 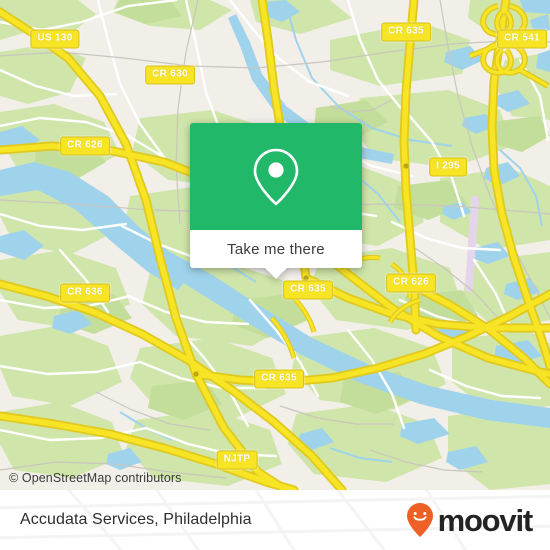 What do you see at coordinates (85, 146) in the screenshot?
I see `road-shield-cr-626-w: CR 626` at bounding box center [85, 146].